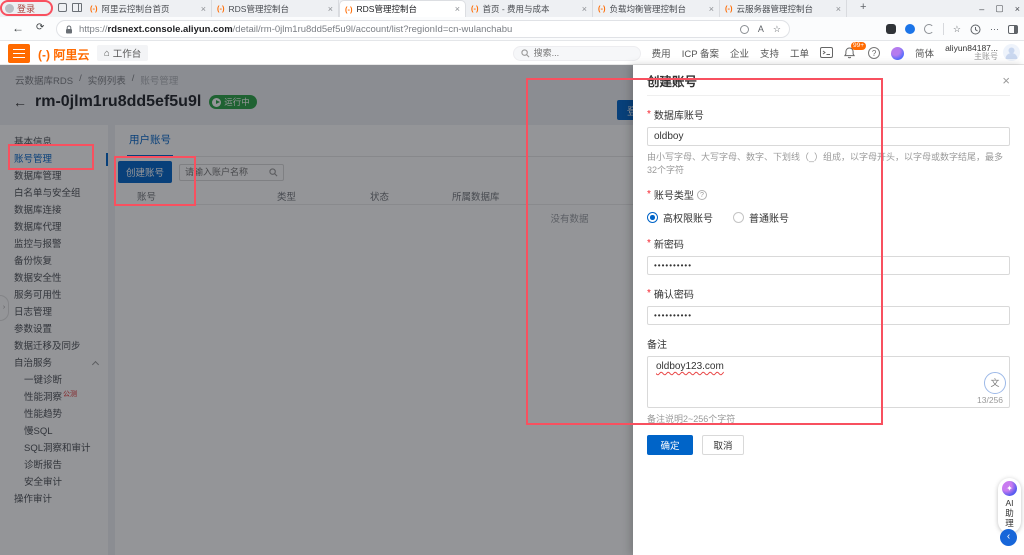 Image resolution: width=1024 pixels, height=555 pixels. Describe the element at coordinates (943, 29) in the screenshot. I see `divider` at that location.